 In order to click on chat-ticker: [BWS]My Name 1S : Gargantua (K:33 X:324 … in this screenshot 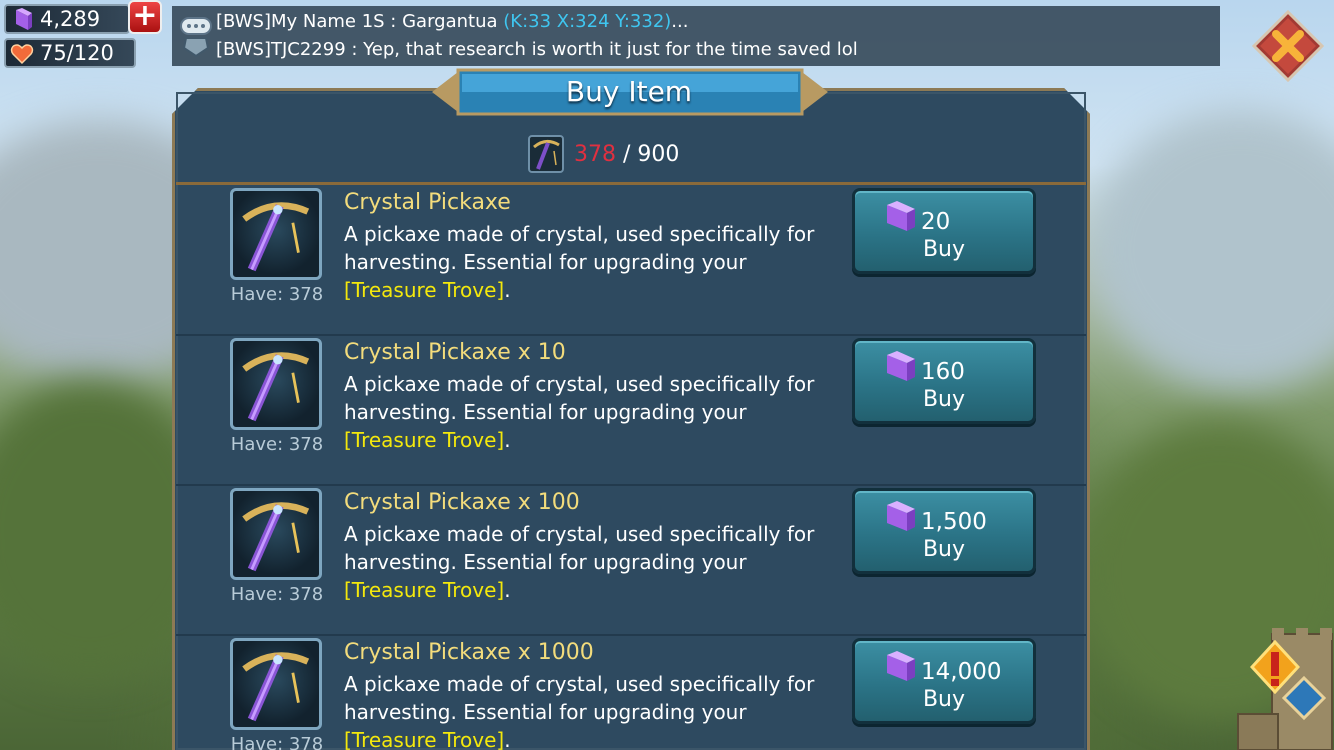, I will do `click(696, 36)`.